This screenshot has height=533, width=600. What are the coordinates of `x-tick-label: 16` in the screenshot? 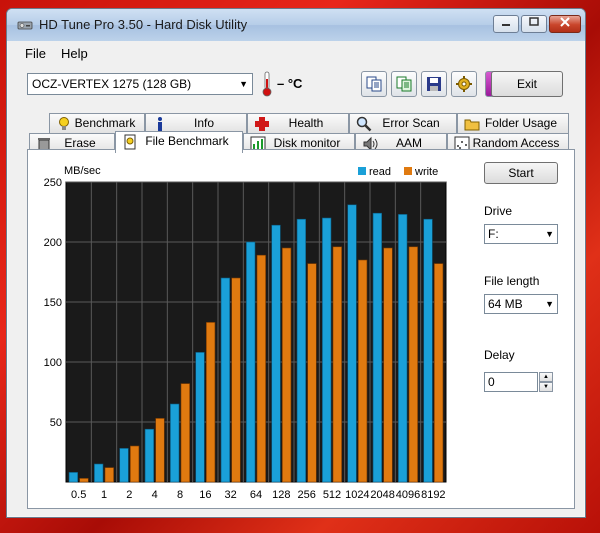 It's located at (205, 494).